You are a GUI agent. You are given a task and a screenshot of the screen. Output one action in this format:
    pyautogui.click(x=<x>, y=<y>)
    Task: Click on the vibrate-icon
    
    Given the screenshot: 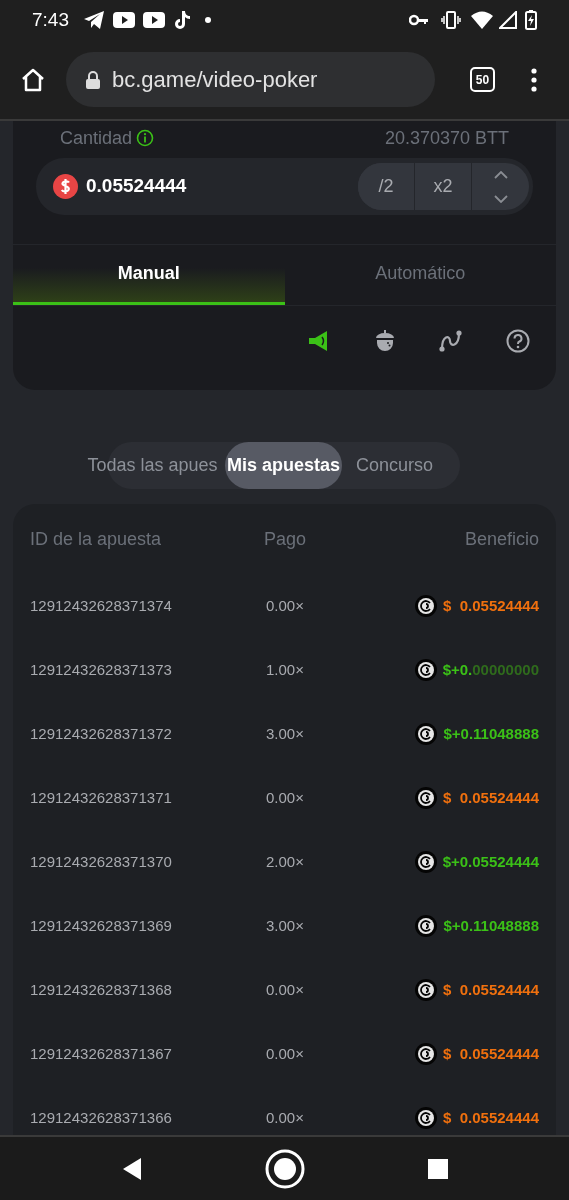 What is the action you would take?
    pyautogui.click(x=451, y=20)
    